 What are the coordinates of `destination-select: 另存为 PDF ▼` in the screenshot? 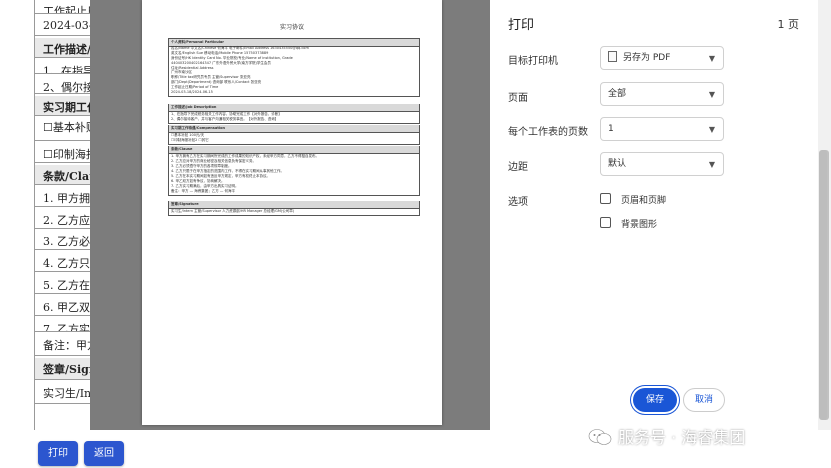 It's located at (662, 58).